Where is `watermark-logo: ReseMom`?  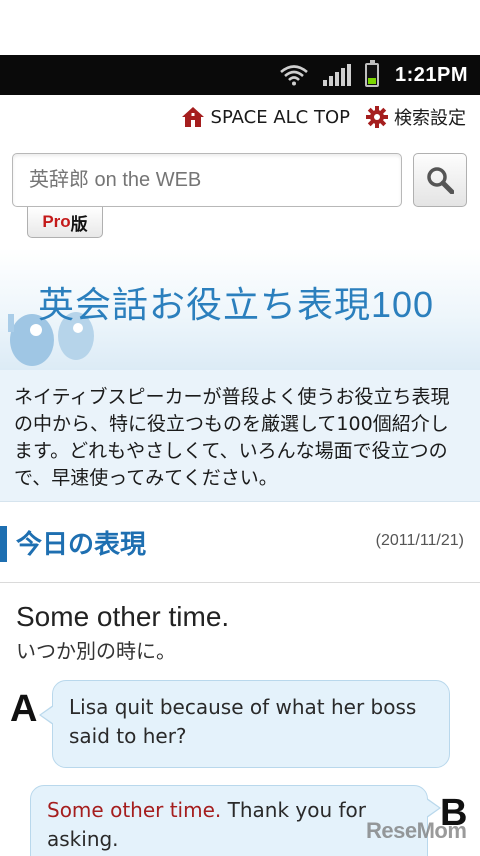 watermark-logo: ReseMom is located at coordinates (416, 830).